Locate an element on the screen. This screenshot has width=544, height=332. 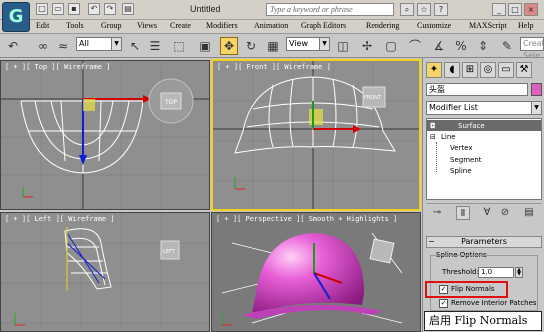
remove-interior-patches-checkbox: ✓ is located at coordinates (443, 303).